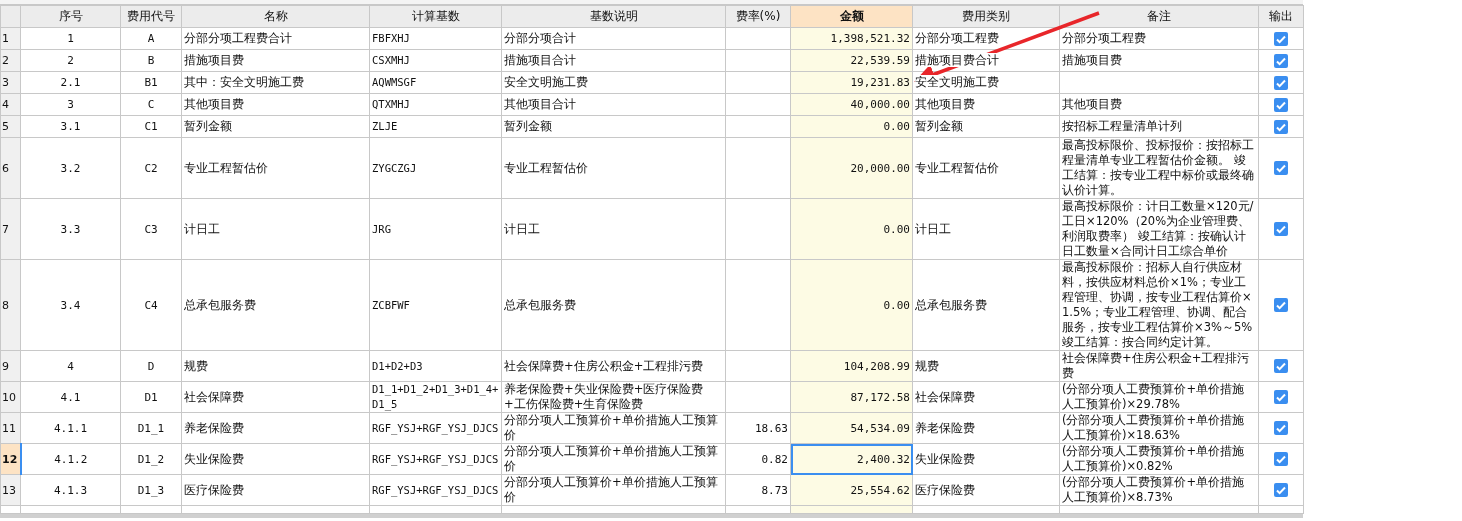 Image resolution: width=1462 pixels, height=521 pixels. I want to click on seq-cell: 3.2, so click(70, 168).